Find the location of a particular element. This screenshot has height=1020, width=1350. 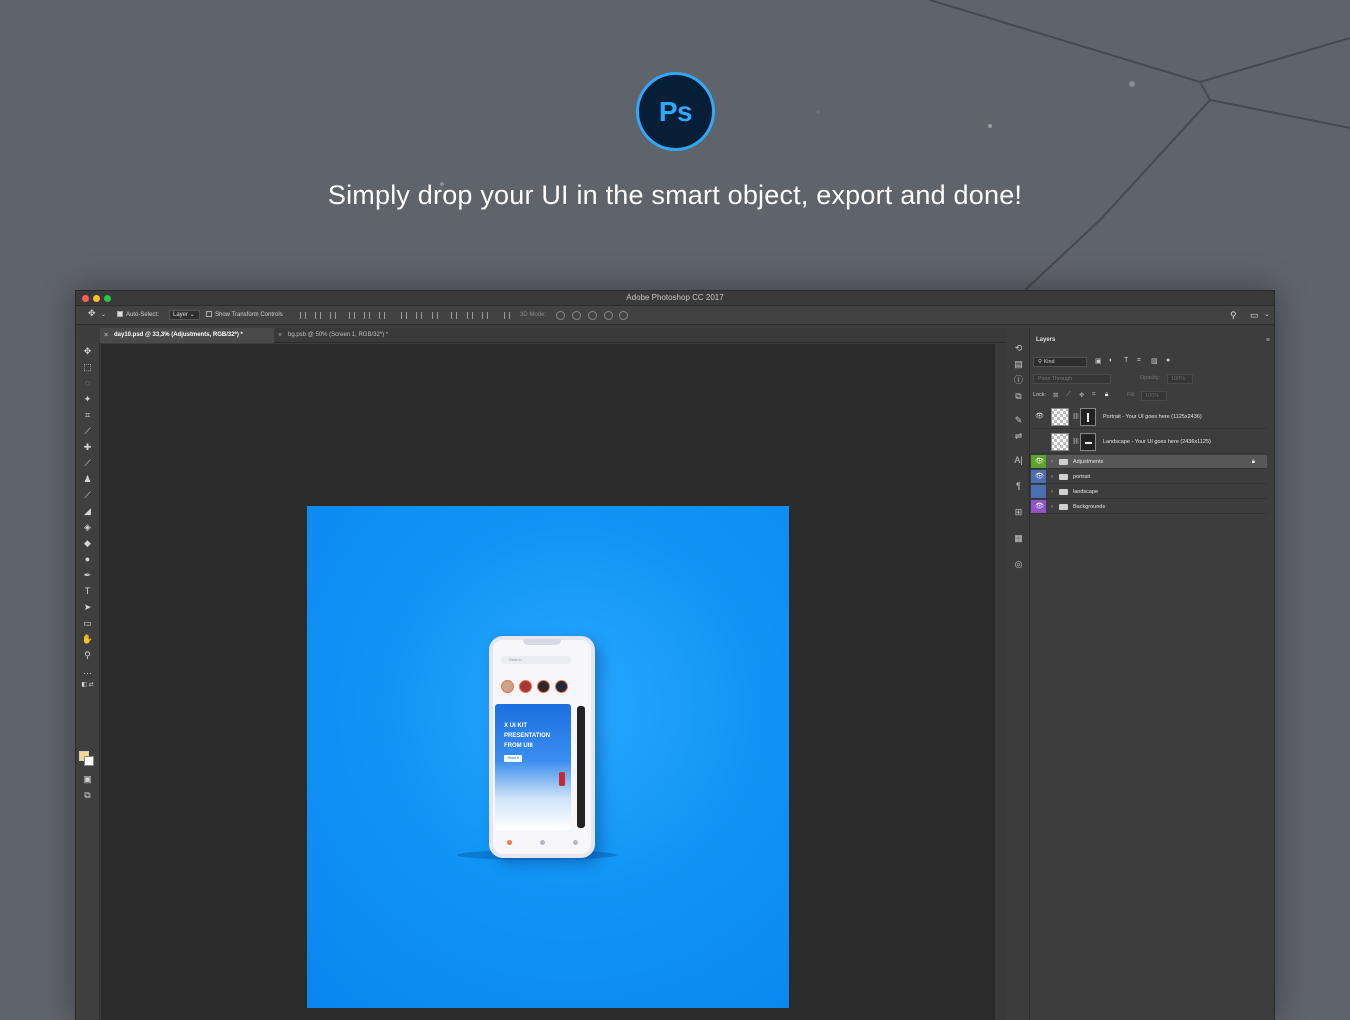

canvas-scrollbar is located at coordinates (1000, 682).